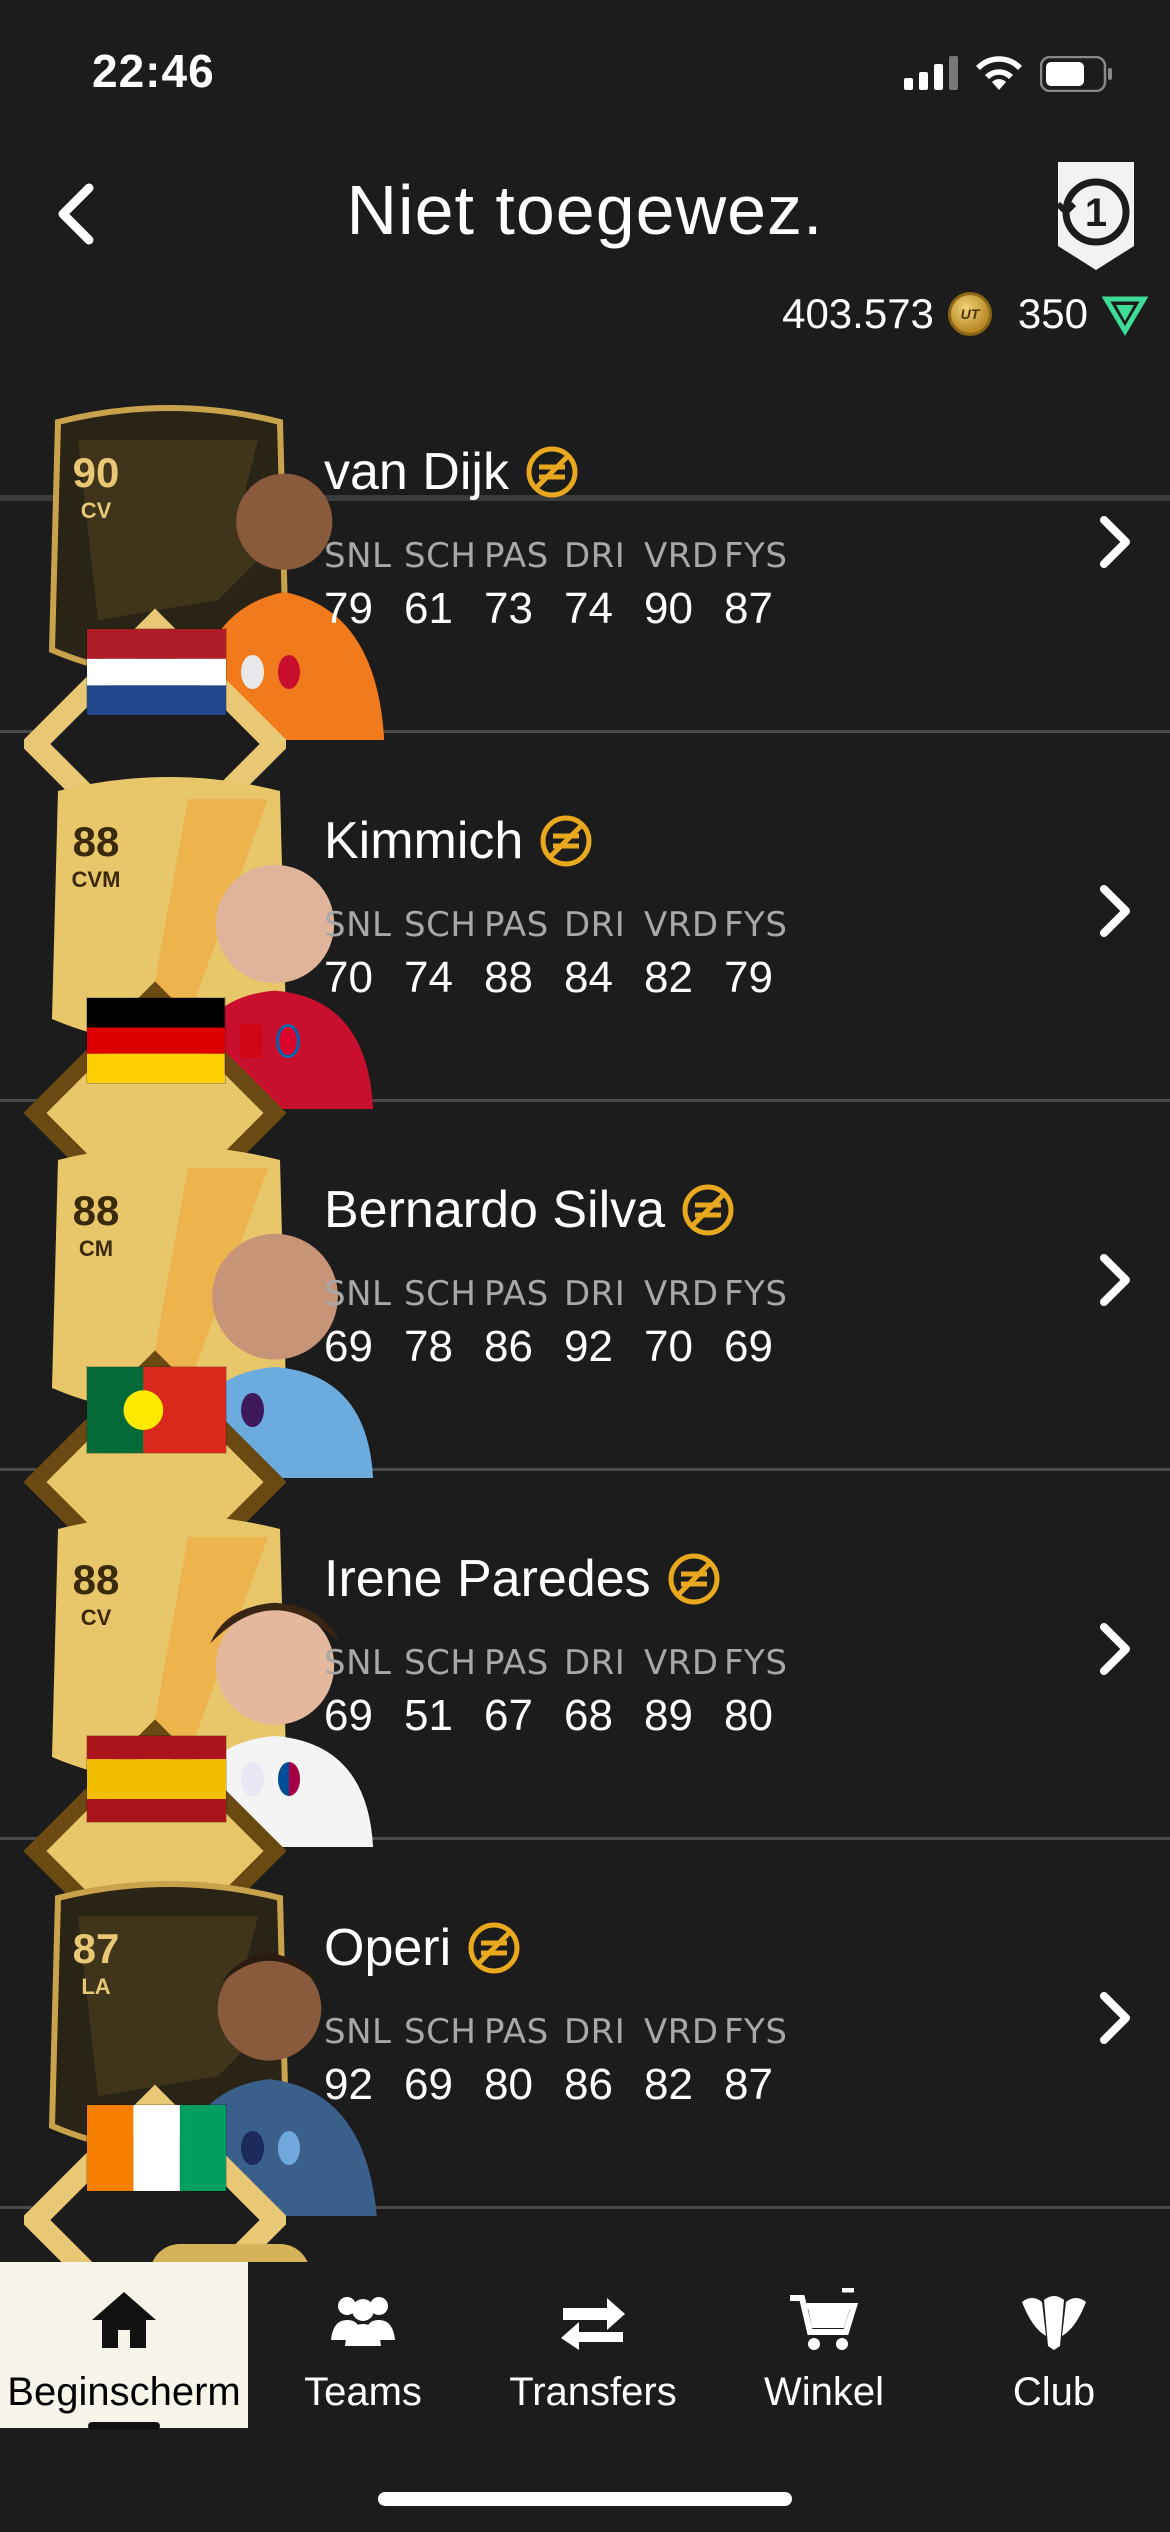 The width and height of the screenshot is (1170, 2532). Describe the element at coordinates (416, 472) in the screenshot. I see `player-name: van Dijk` at that location.